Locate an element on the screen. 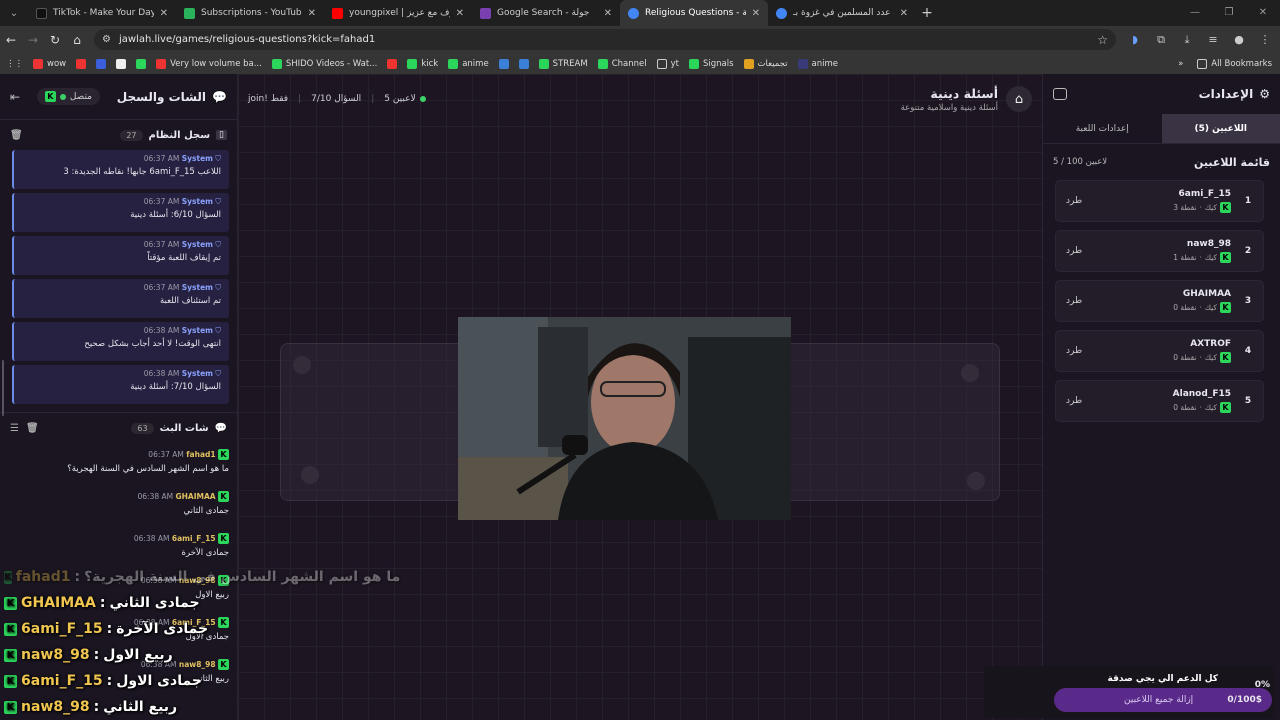  downloads-icon: ⤓ is located at coordinates (1187, 40).